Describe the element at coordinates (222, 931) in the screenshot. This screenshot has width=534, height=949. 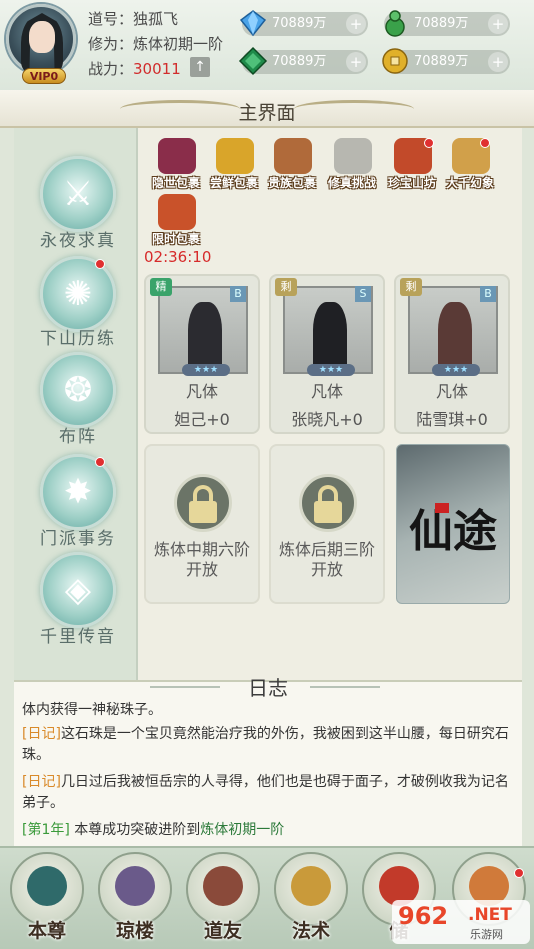
I see `nav-label: 道友` at that location.